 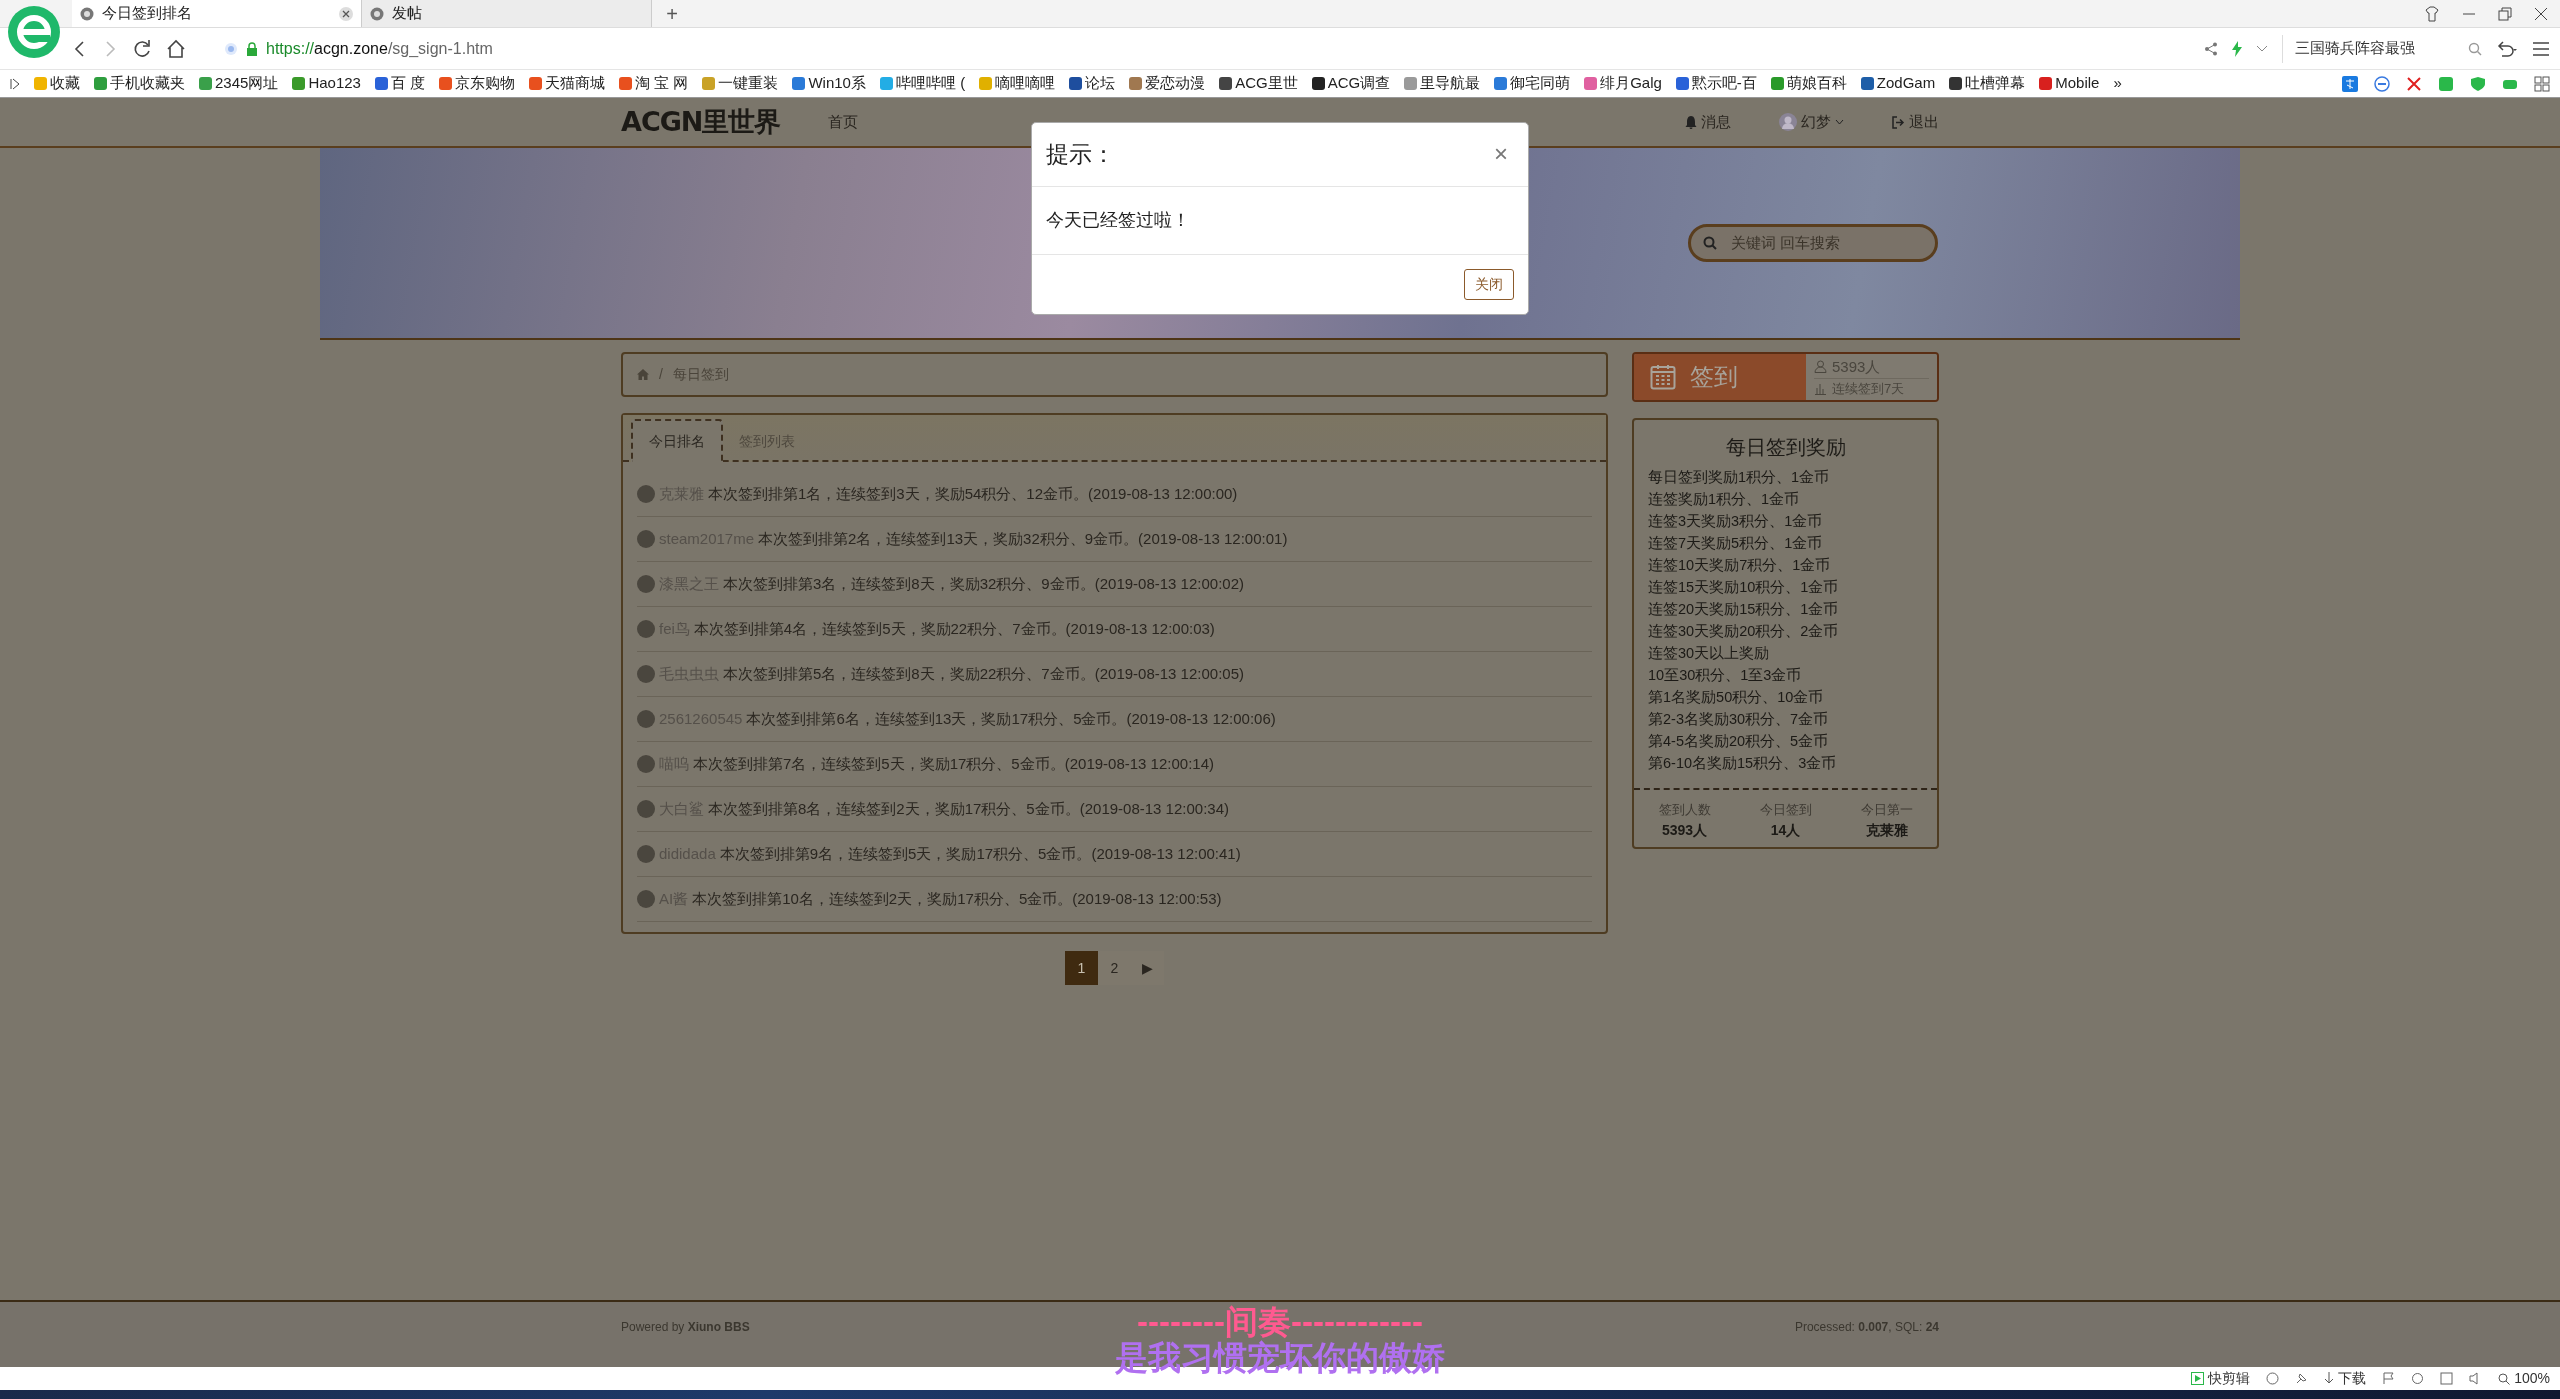 What do you see at coordinates (740, 83) in the screenshot?
I see `bookmark: 一键重装` at bounding box center [740, 83].